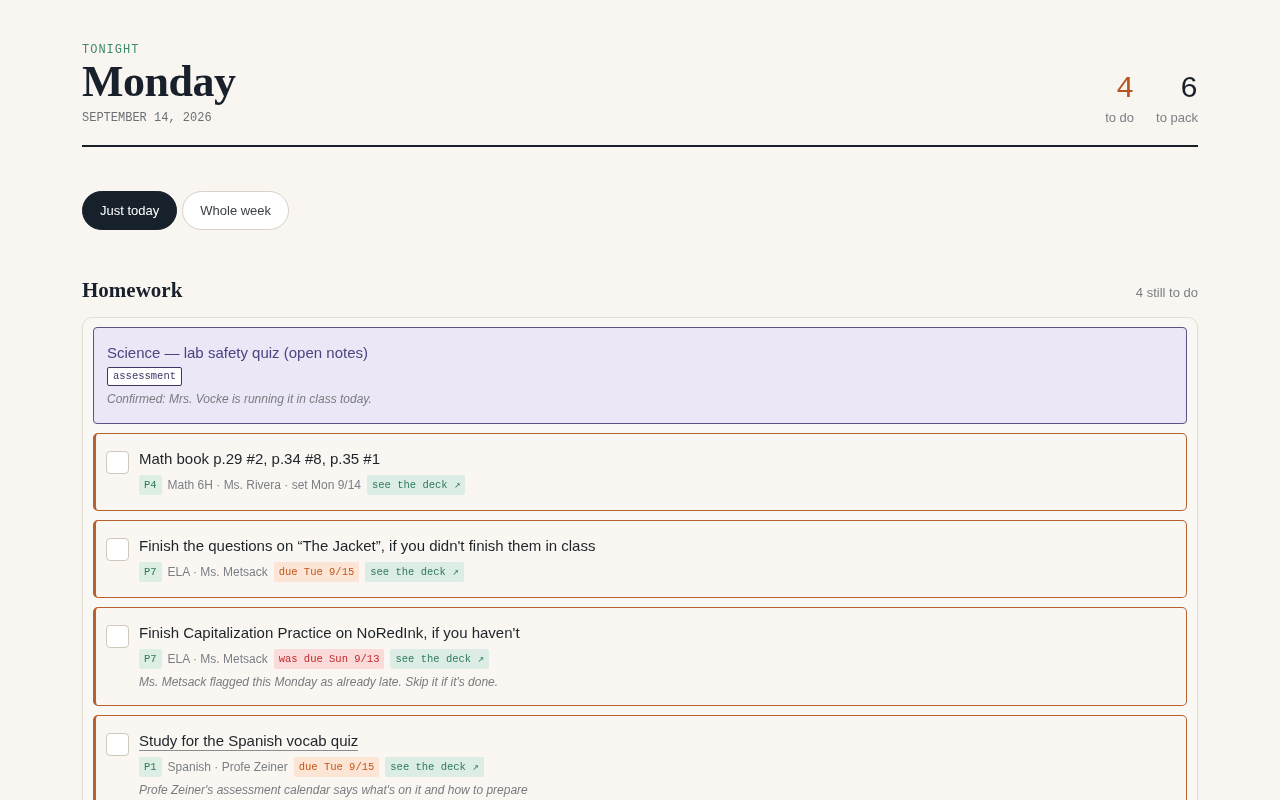  I want to click on section-title: Homework, so click(132, 290).